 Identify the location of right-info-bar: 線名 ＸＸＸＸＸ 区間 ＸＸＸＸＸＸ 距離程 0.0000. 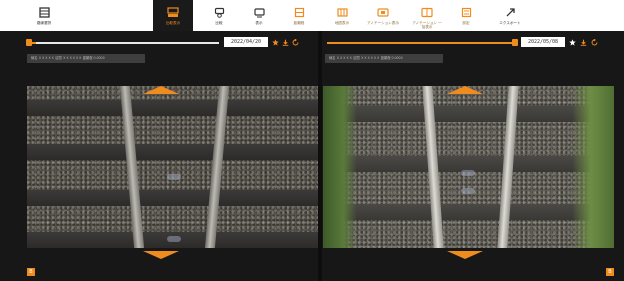
(384, 58).